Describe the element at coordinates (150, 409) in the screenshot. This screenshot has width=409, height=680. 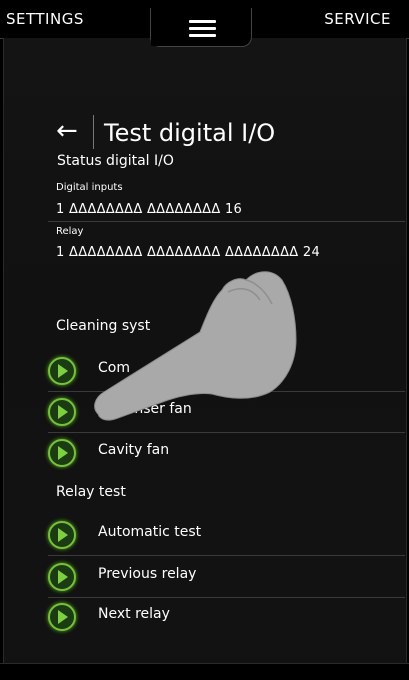
I see `list-item-label: ndenser fan` at that location.